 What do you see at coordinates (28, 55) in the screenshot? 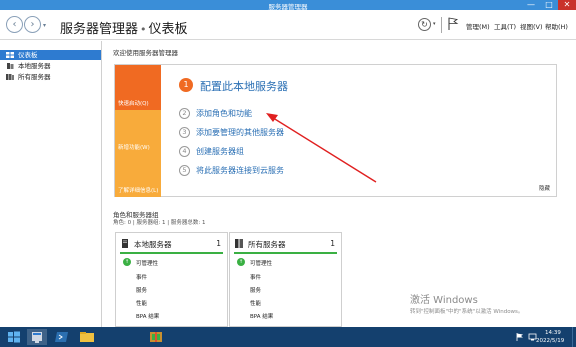
I see `sidebar-item-label: 仪表板` at bounding box center [28, 55].